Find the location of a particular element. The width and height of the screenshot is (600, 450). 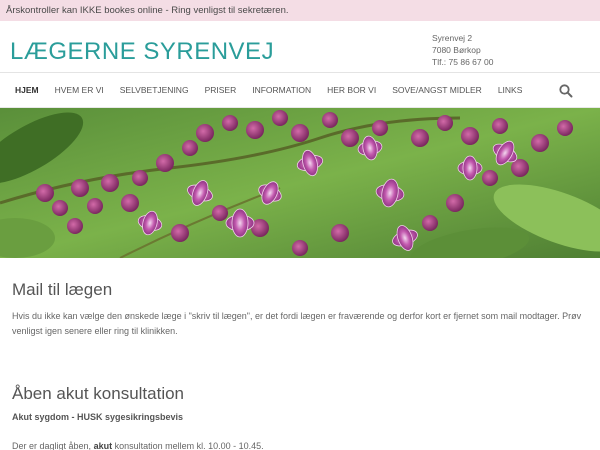

address-phone: Tlf.: 75 86 67 00 is located at coordinates (463, 62).